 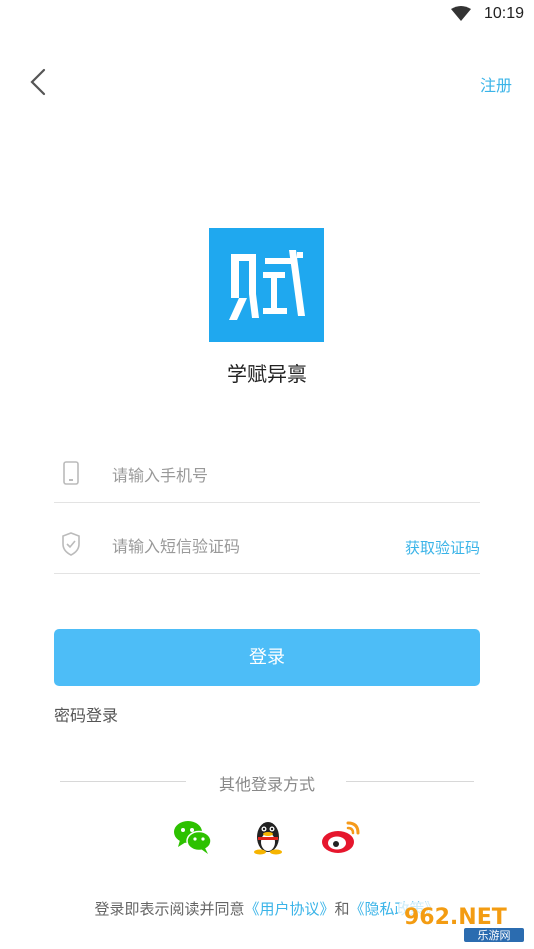 What do you see at coordinates (342, 909) in the screenshot?
I see `agreement-conjunction: 和` at bounding box center [342, 909].